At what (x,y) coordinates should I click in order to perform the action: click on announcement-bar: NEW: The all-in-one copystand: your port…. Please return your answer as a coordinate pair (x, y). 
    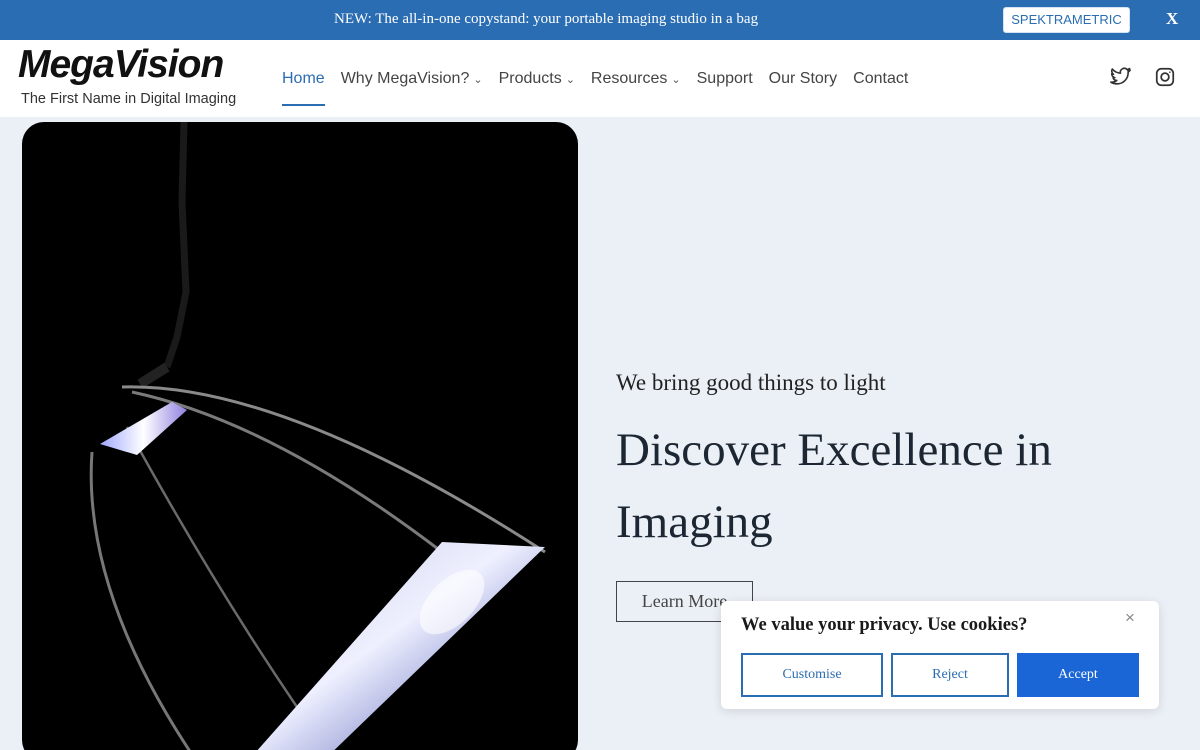
    Looking at the image, I should click on (600, 20).